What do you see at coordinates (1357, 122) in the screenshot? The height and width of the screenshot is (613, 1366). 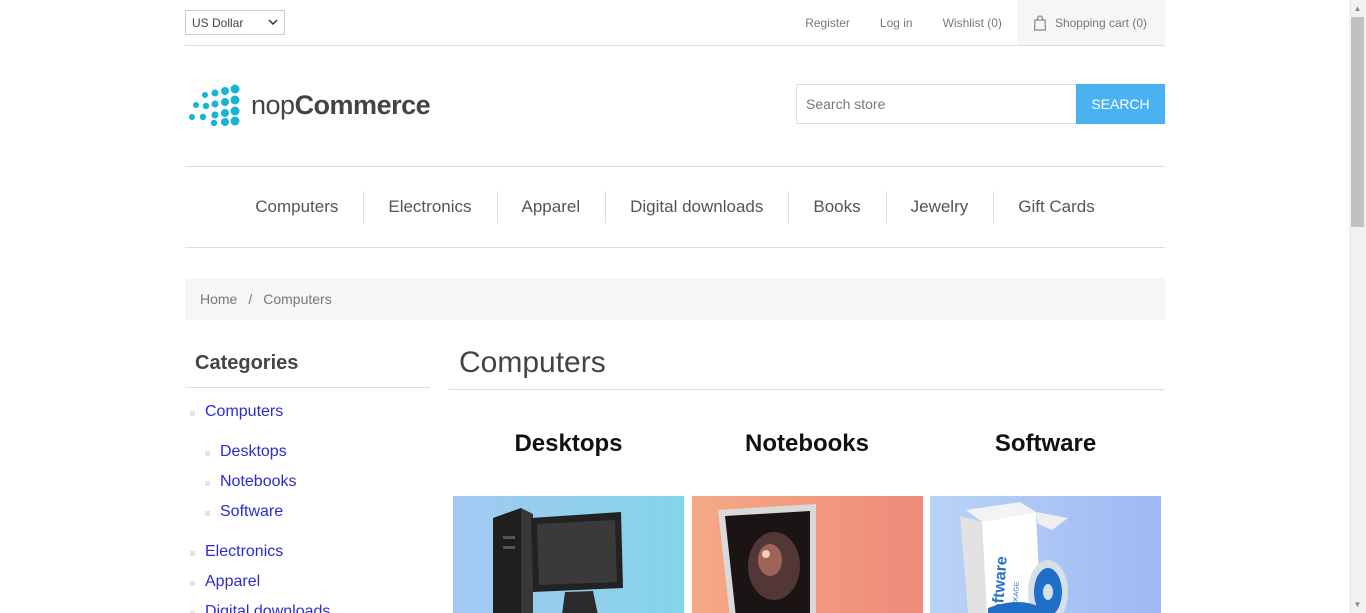 I see `scrollbar-thumb` at bounding box center [1357, 122].